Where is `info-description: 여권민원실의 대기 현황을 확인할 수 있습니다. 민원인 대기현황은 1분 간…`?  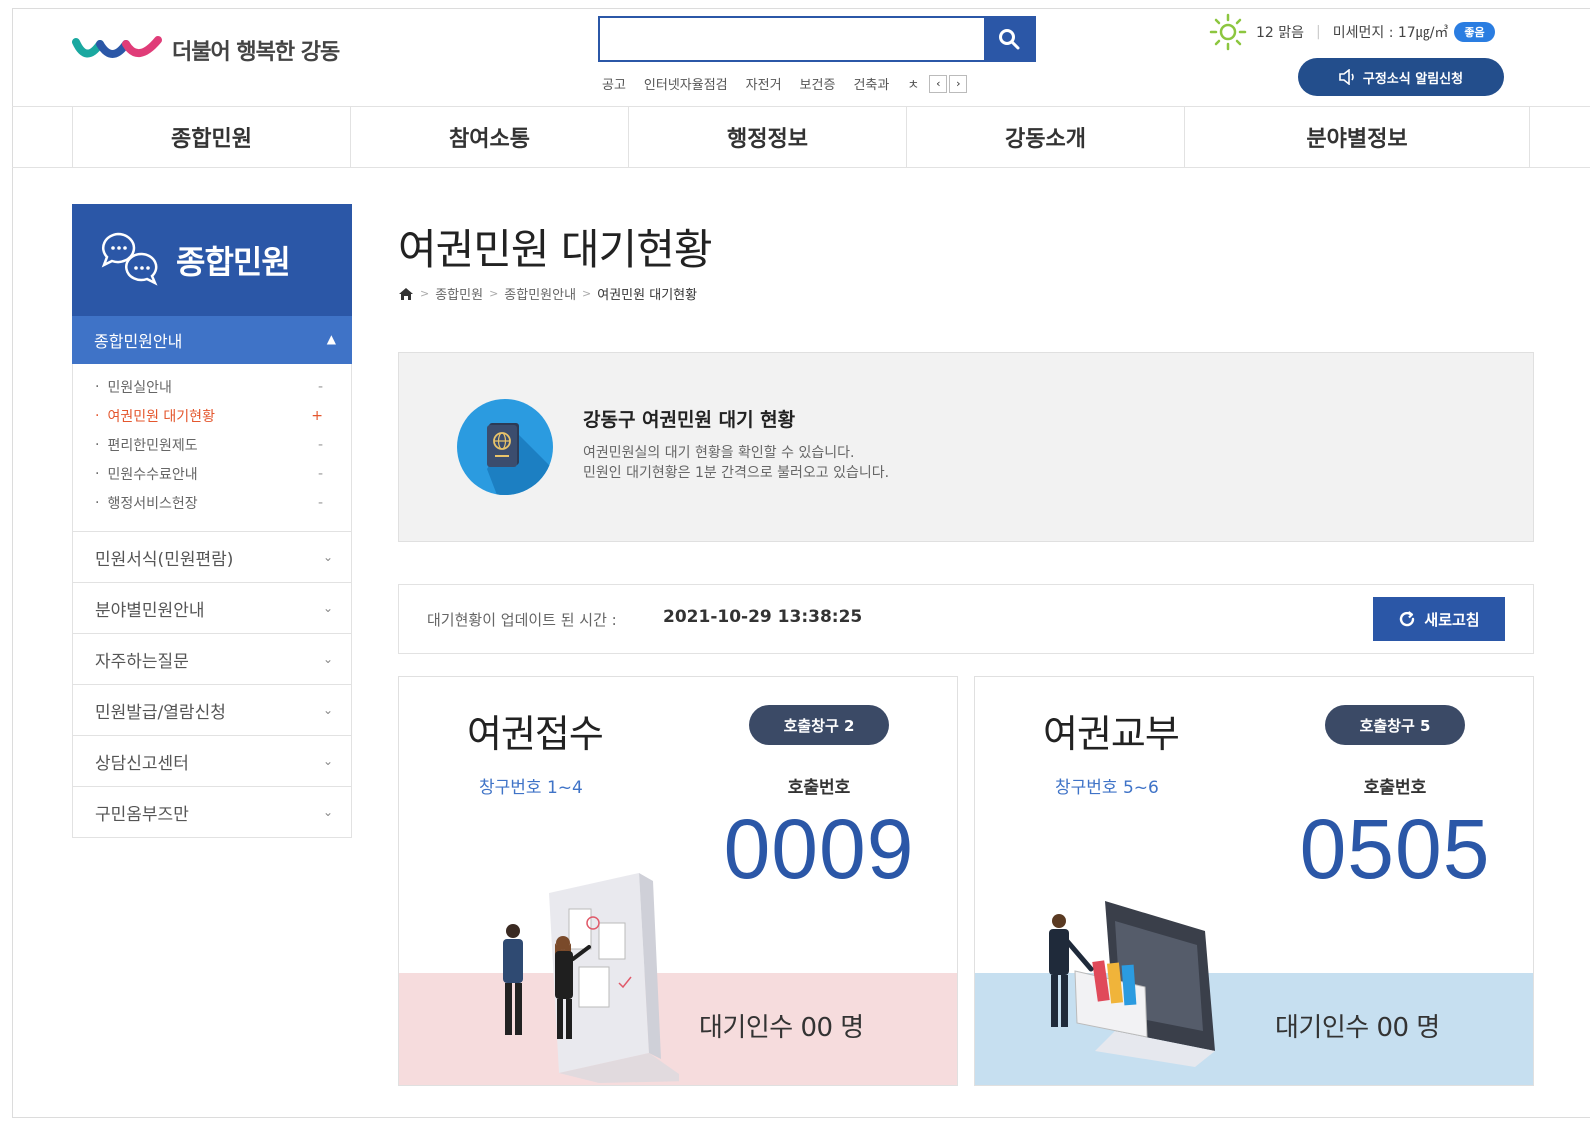
info-description: 여권민원실의 대기 현황을 확인할 수 있습니다. 민원인 대기현황은 1분 간… is located at coordinates (736, 463).